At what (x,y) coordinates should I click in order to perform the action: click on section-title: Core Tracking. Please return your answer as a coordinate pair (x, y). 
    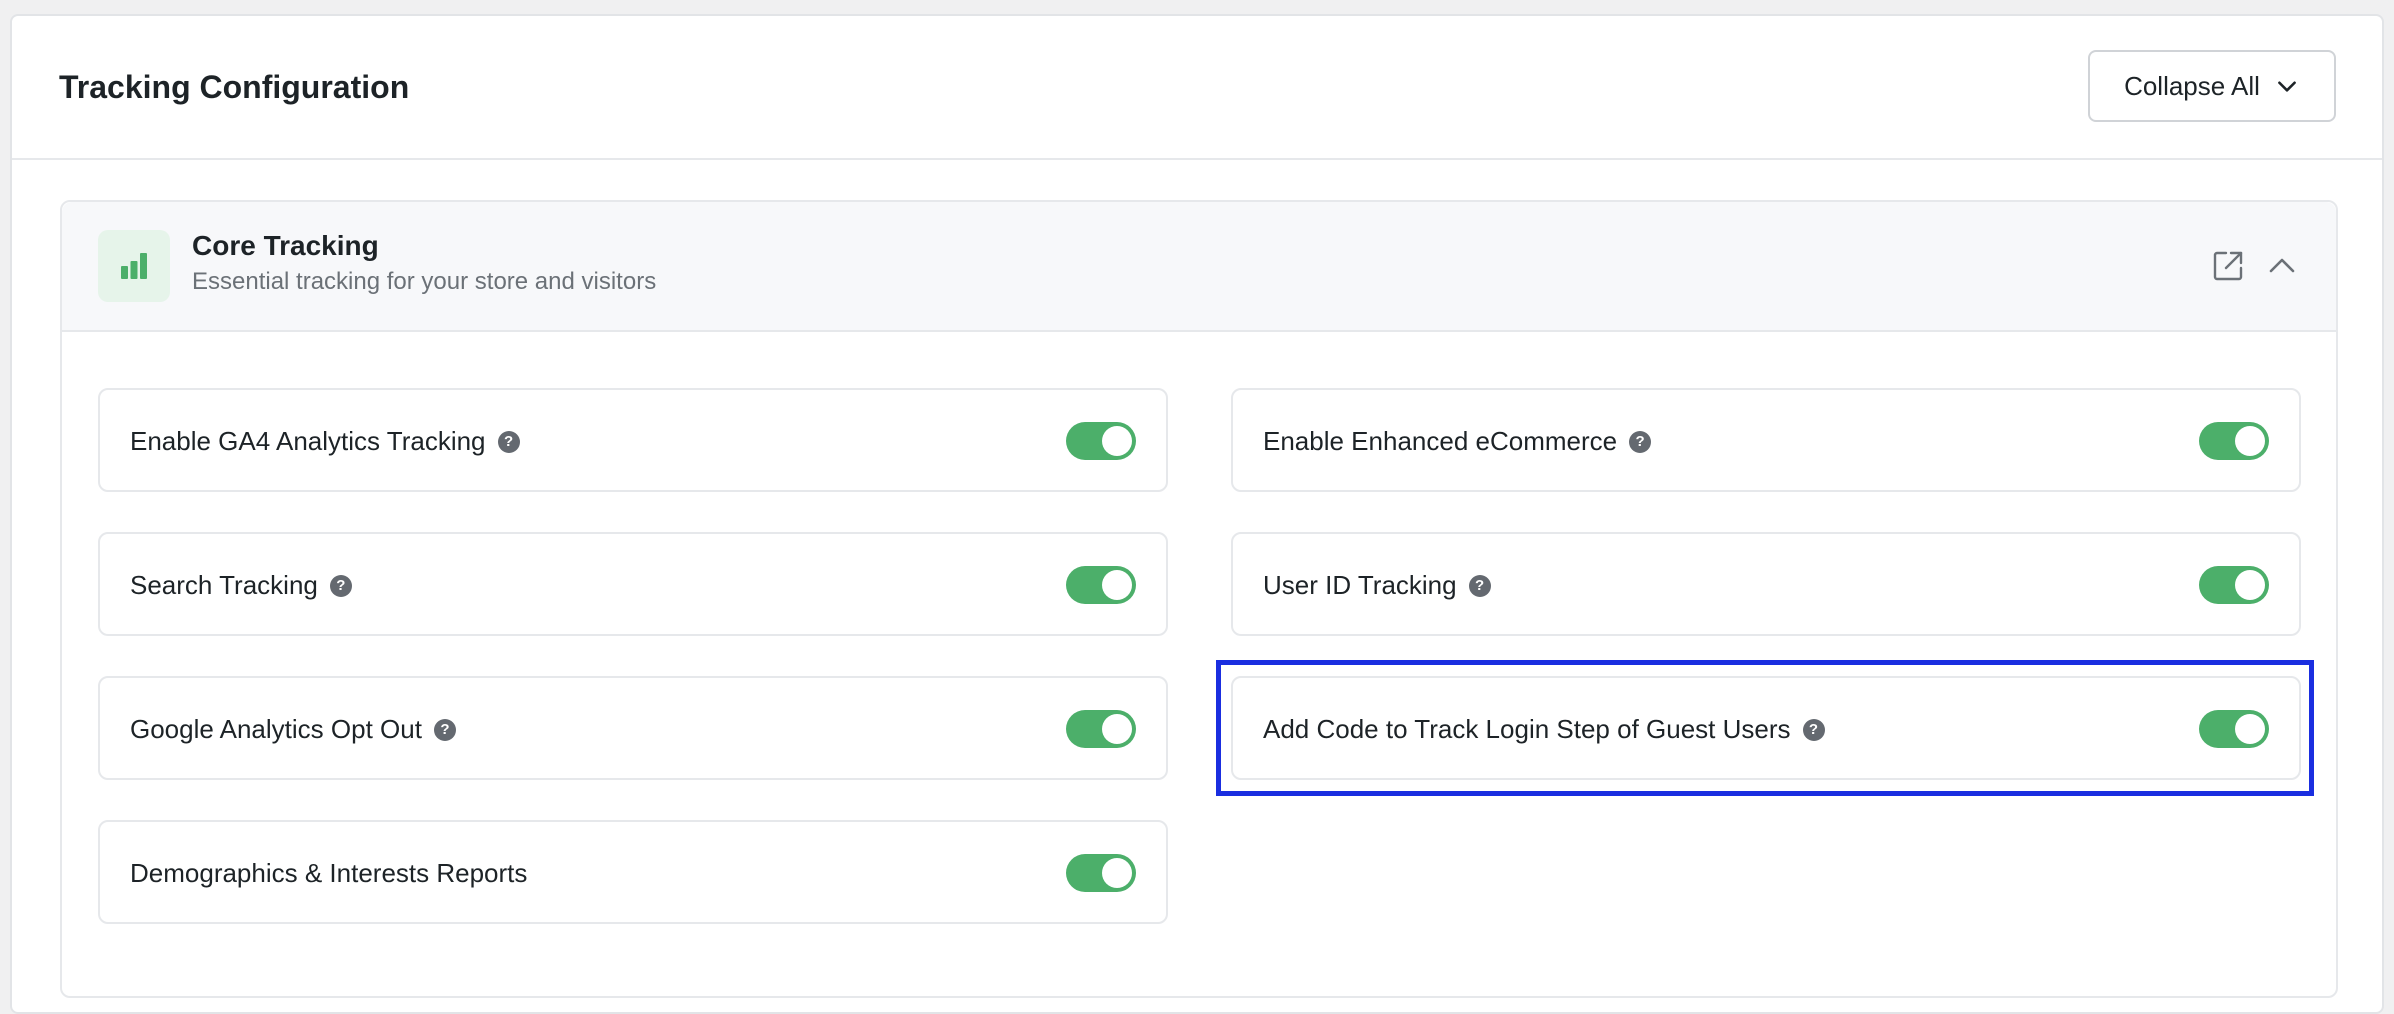
    Looking at the image, I should click on (285, 245).